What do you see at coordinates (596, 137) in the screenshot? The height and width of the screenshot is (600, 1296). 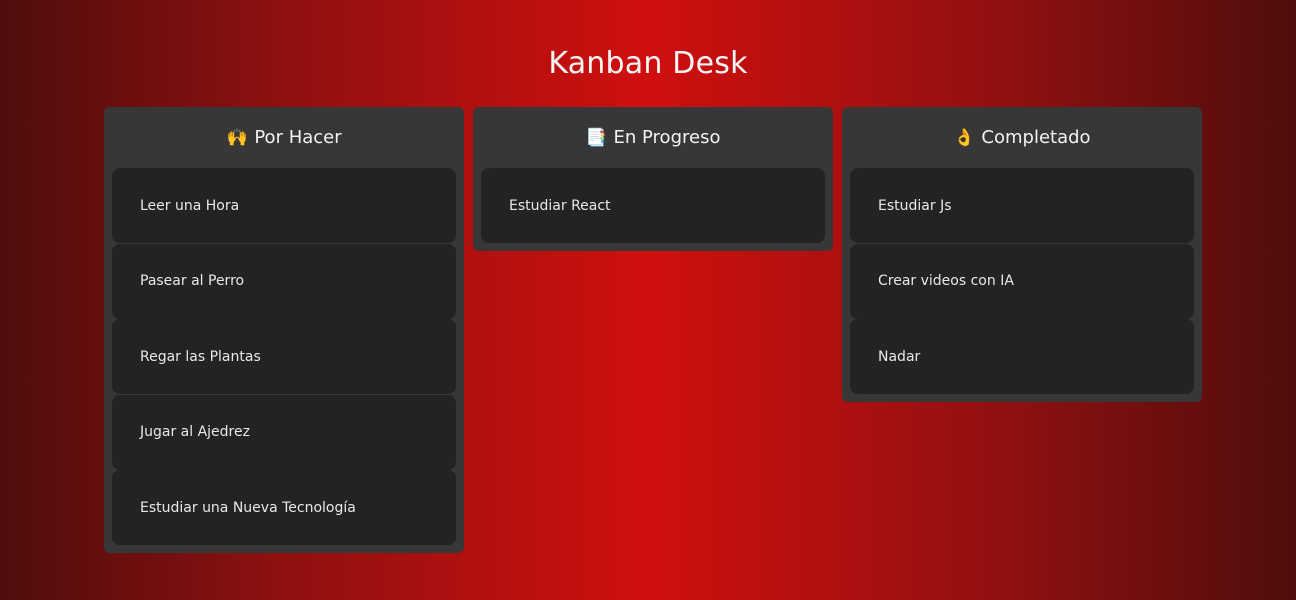 I see `memo-icon: 📑` at bounding box center [596, 137].